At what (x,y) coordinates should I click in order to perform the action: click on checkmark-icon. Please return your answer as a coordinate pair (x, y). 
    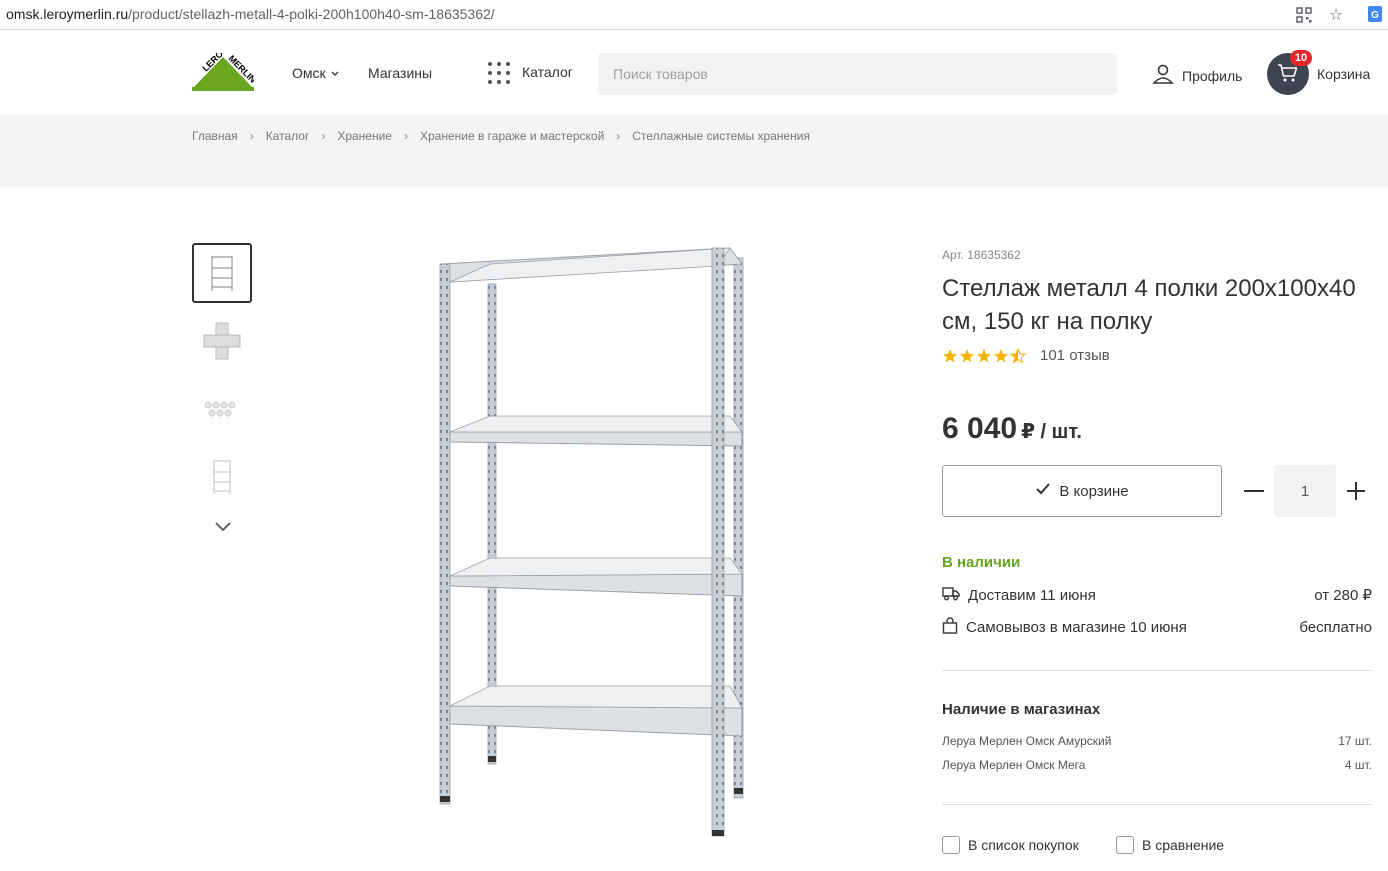
    Looking at the image, I should click on (1043, 491).